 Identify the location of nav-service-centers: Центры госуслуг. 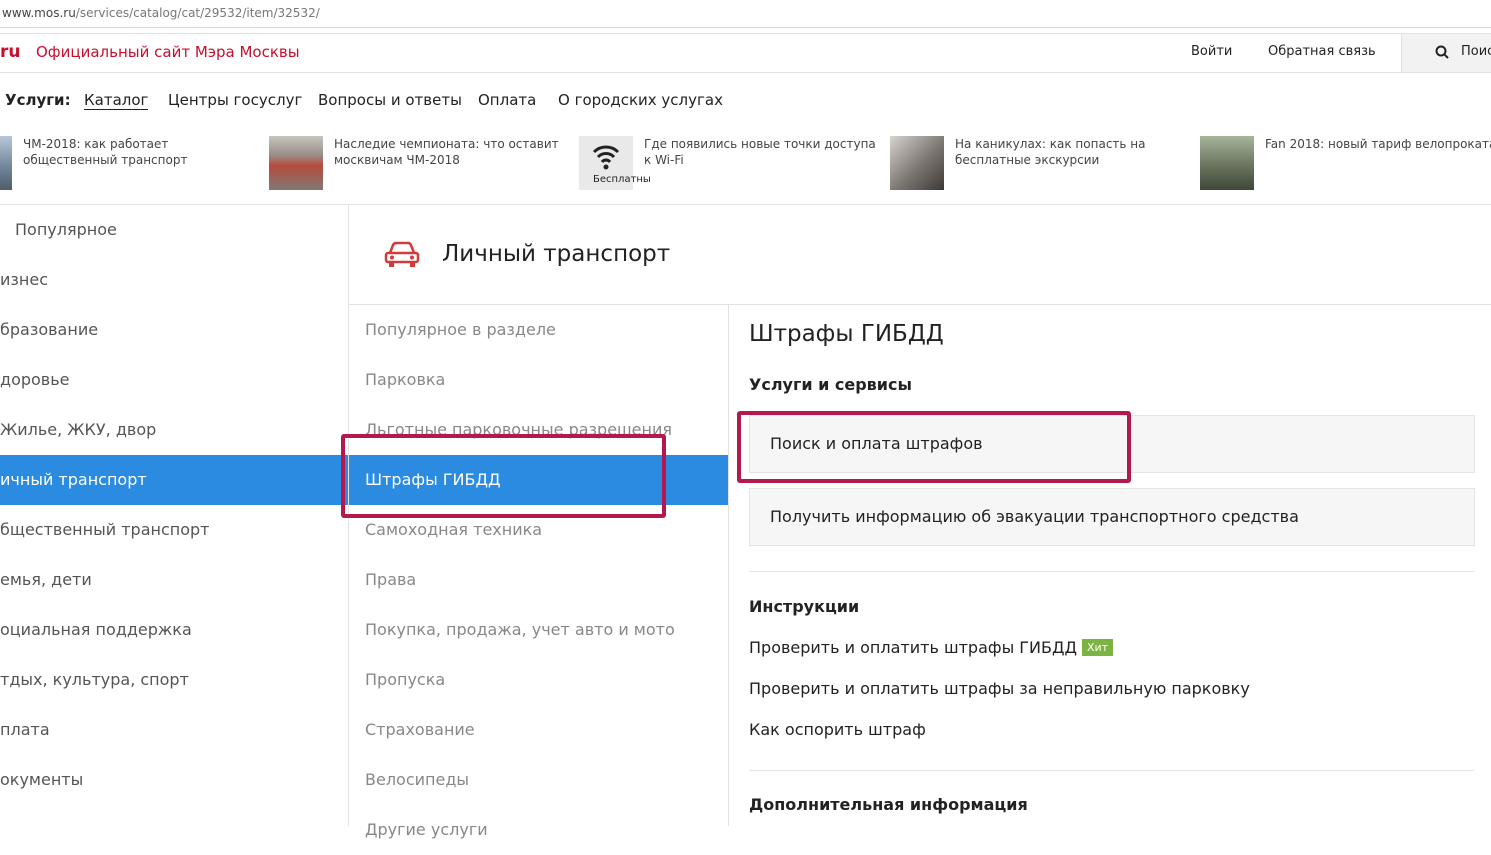
(235, 100).